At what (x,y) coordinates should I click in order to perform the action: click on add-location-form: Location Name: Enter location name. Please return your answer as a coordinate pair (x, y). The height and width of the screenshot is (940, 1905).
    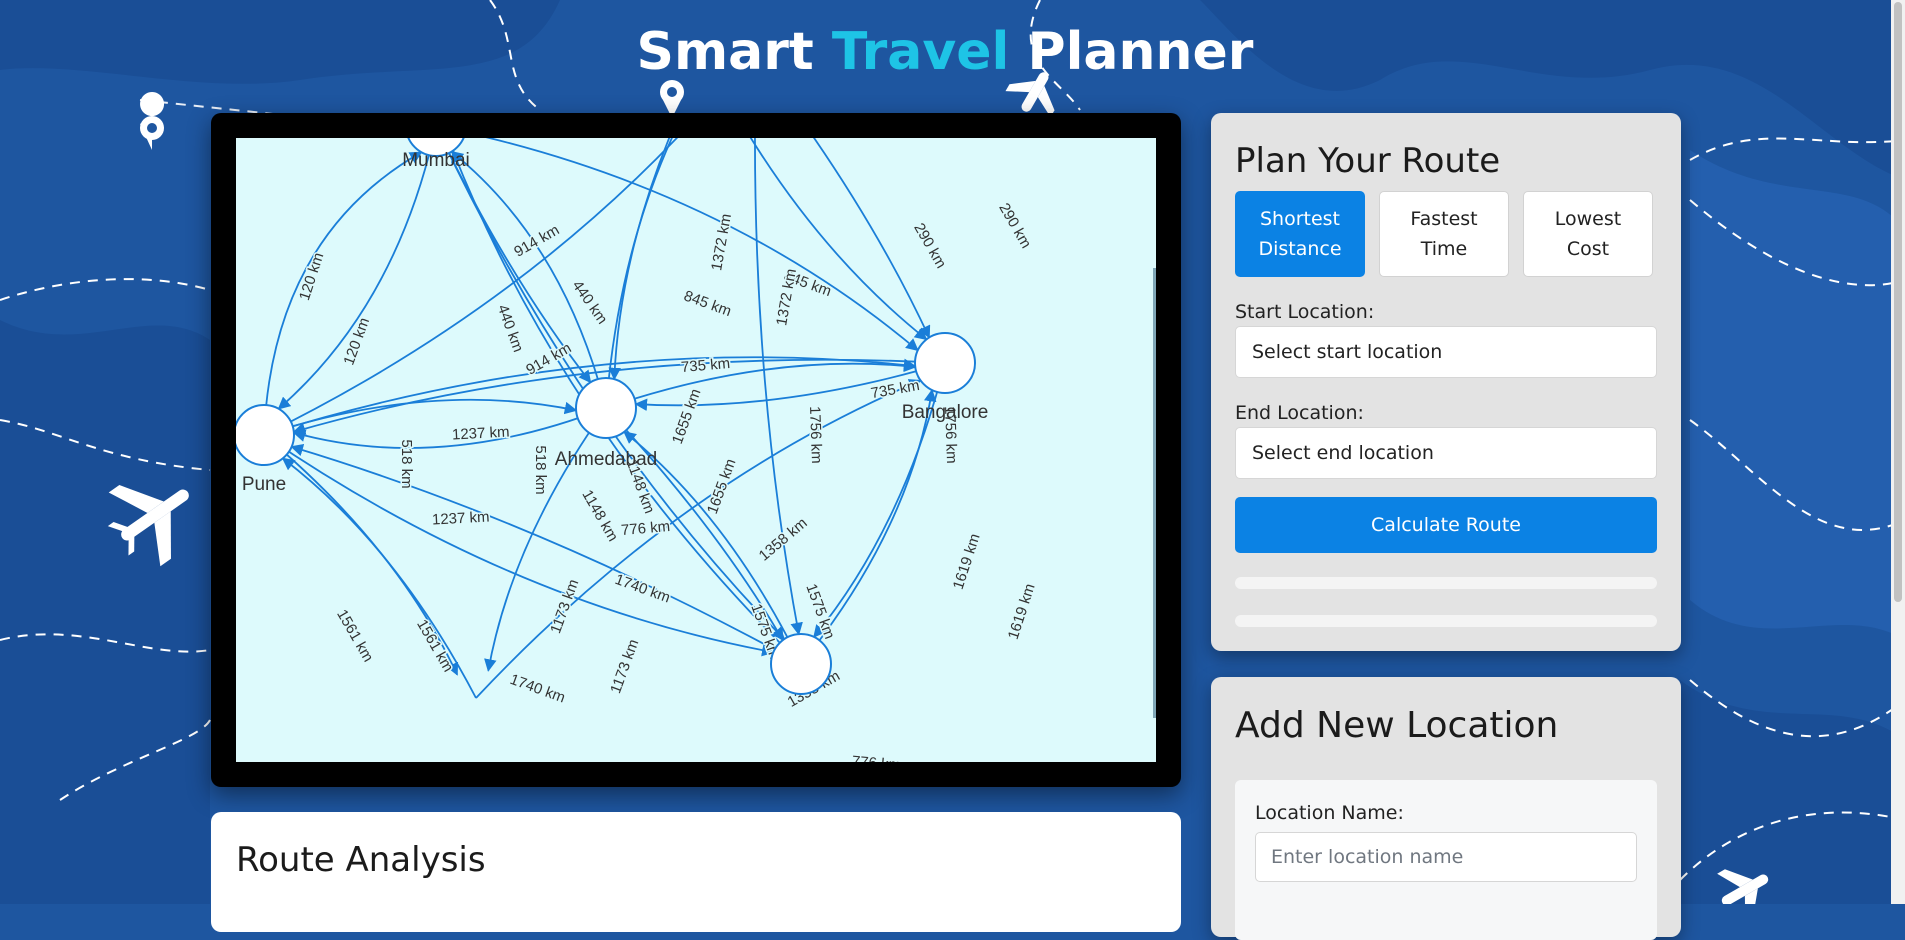
    Looking at the image, I should click on (1446, 860).